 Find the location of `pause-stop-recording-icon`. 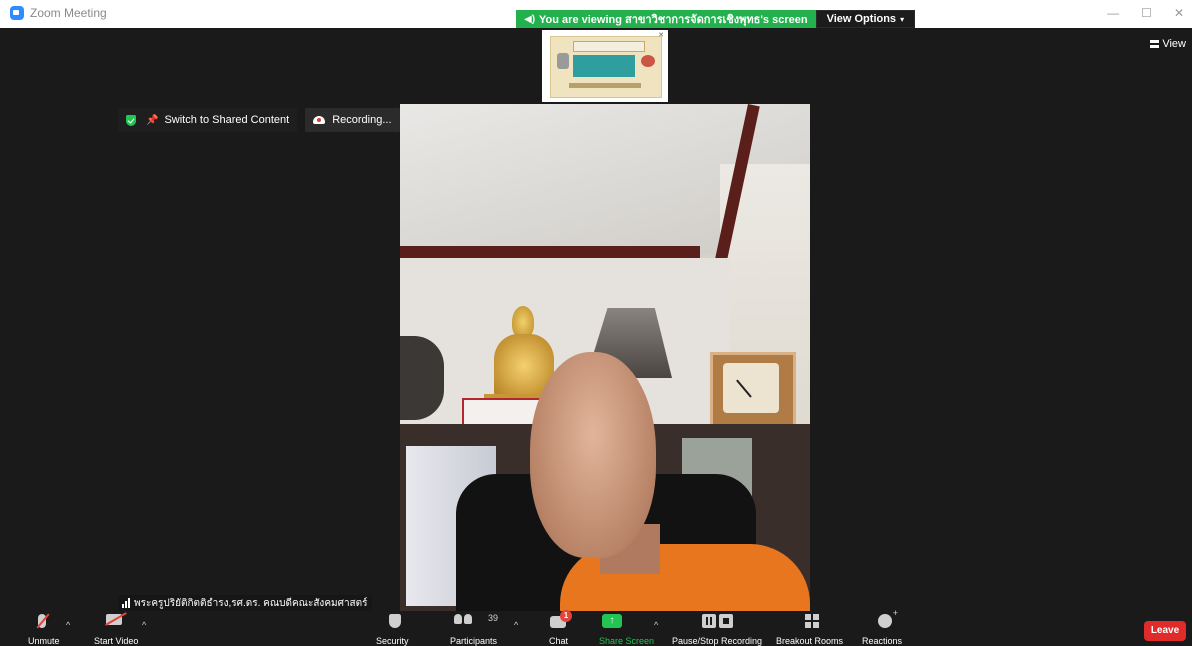

pause-stop-recording-icon is located at coordinates (717, 621).